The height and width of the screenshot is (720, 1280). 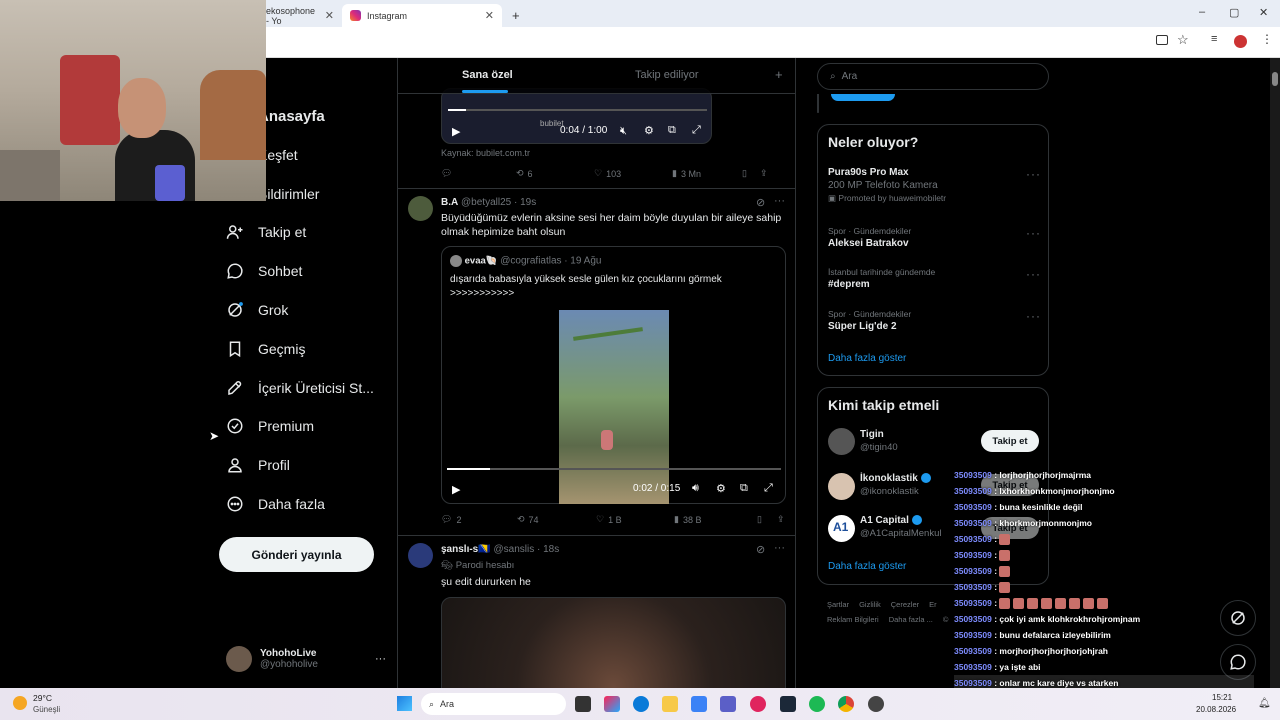 What do you see at coordinates (817, 704) in the screenshot?
I see `spotify-icon` at bounding box center [817, 704].